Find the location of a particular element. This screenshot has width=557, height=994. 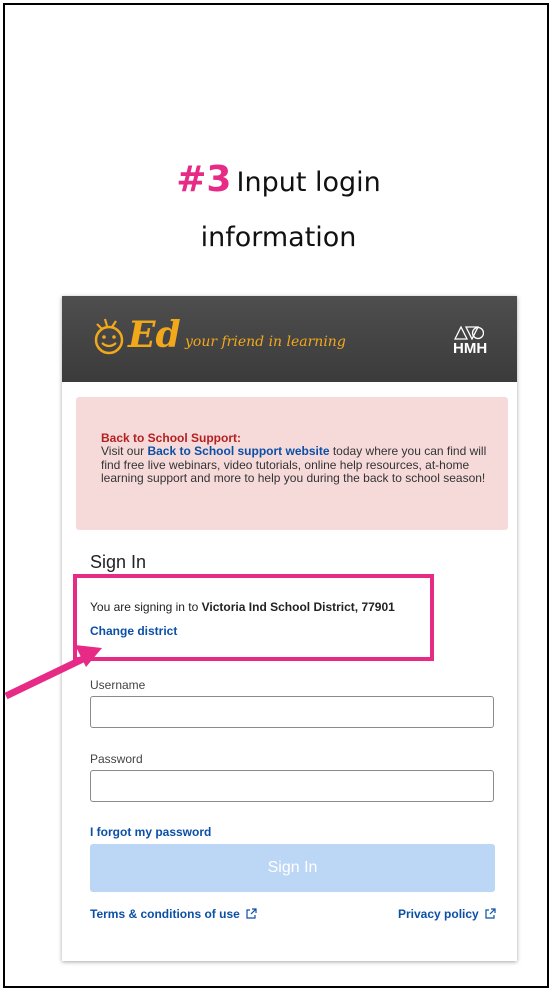

sign-in-button: Sign In is located at coordinates (292, 868).